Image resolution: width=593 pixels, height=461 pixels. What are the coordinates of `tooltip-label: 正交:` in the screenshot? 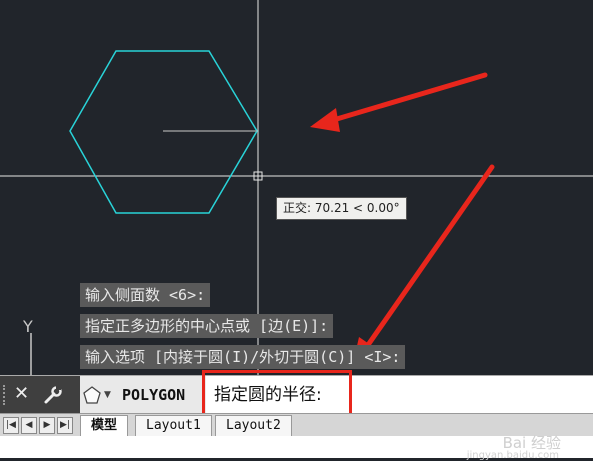 It's located at (297, 208).